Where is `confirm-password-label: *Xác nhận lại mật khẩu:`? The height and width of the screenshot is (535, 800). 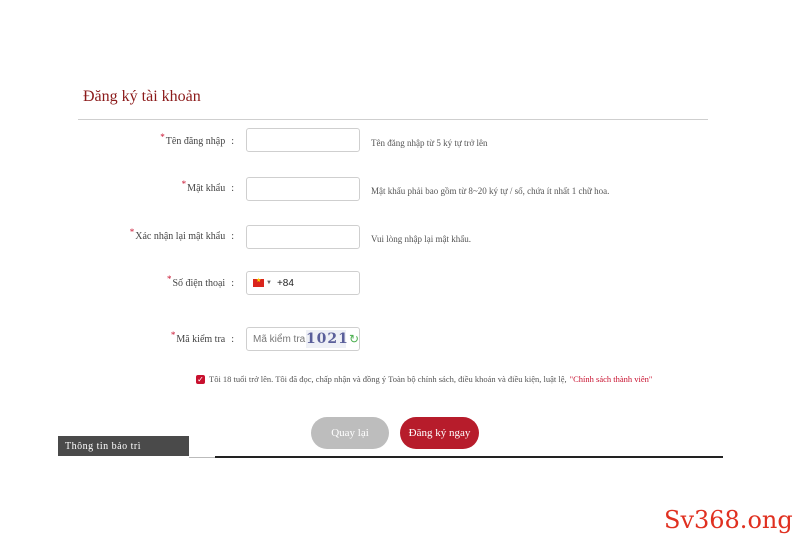 confirm-password-label: *Xác nhận lại mật khẩu: is located at coordinates (181, 234).